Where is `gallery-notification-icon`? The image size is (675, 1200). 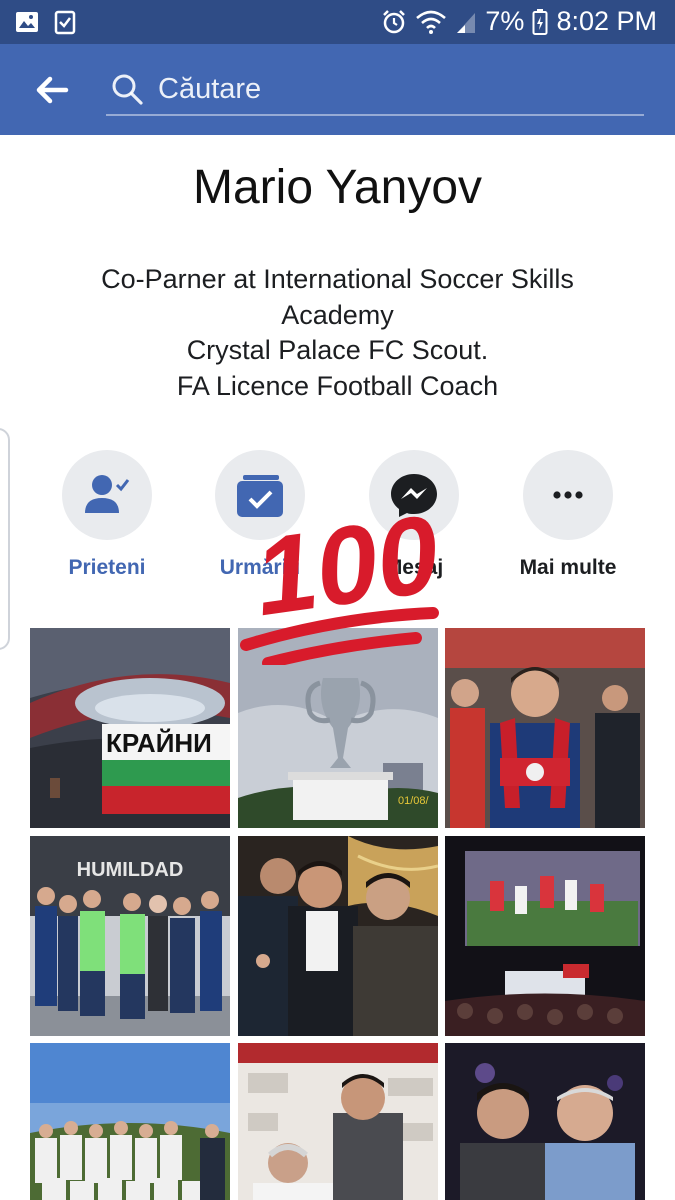 gallery-notification-icon is located at coordinates (27, 22).